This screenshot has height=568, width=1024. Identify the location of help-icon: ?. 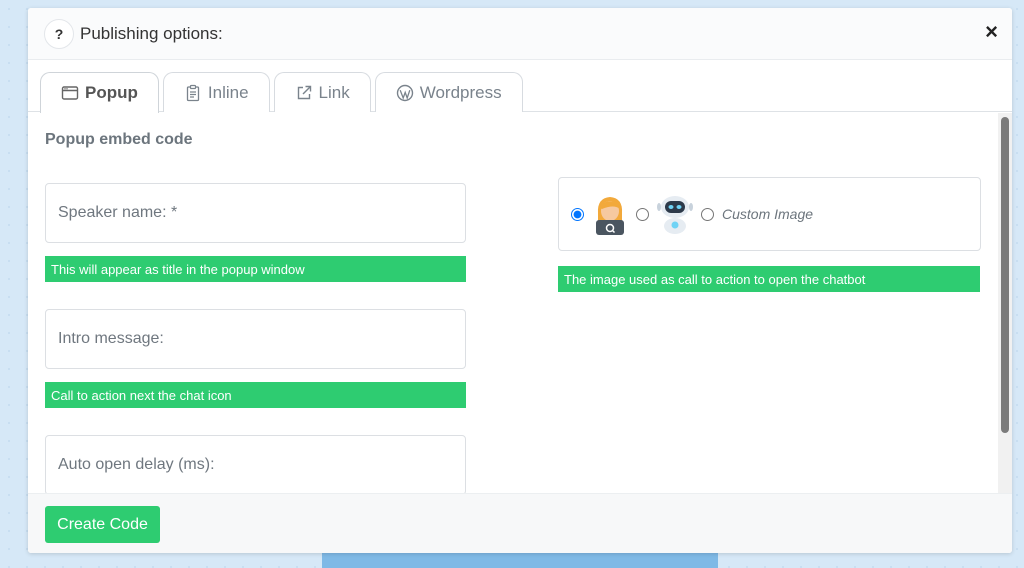
(59, 33).